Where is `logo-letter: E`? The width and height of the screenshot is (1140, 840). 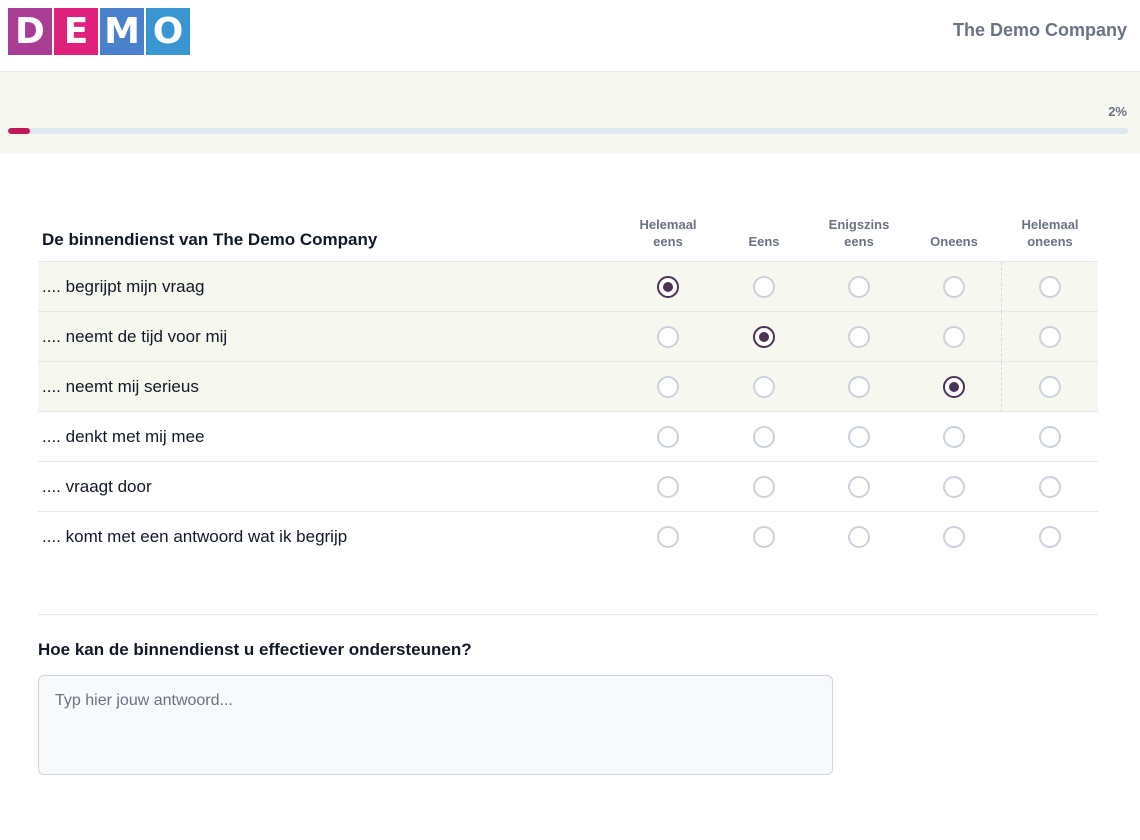
logo-letter: E is located at coordinates (76, 31).